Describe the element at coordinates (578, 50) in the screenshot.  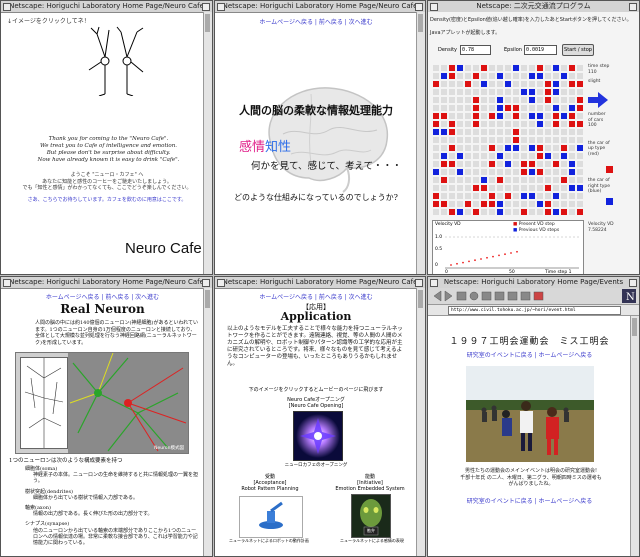
I see `start-stop-button: Start / stop` at that location.